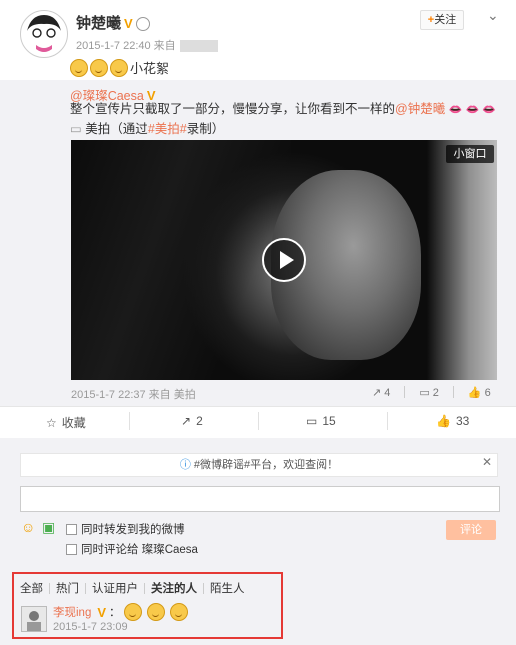  I want to click on repost-actions: ↗ 4 ▭ 2 👍 6, so click(431, 392).